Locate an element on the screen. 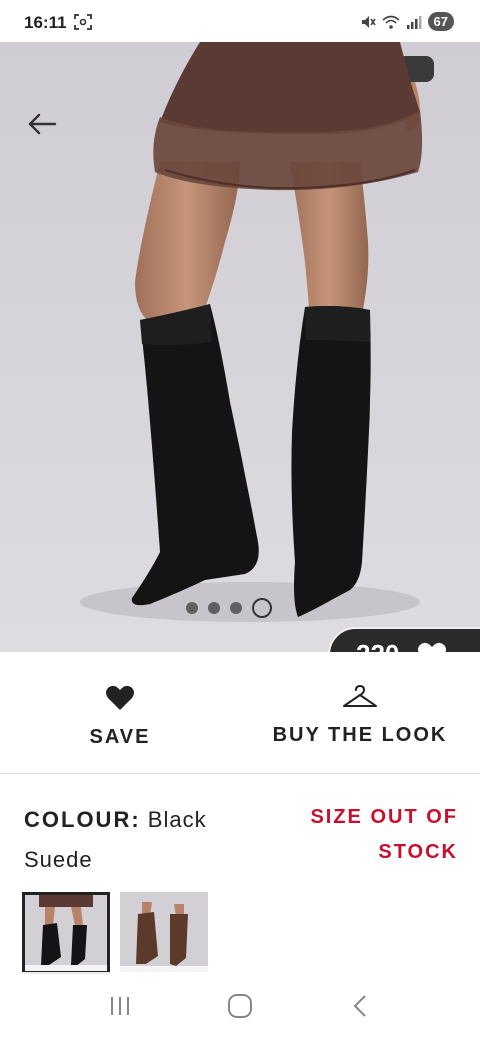 This screenshot has width=480, height=1040. arrow-left-icon is located at coordinates (42, 124).